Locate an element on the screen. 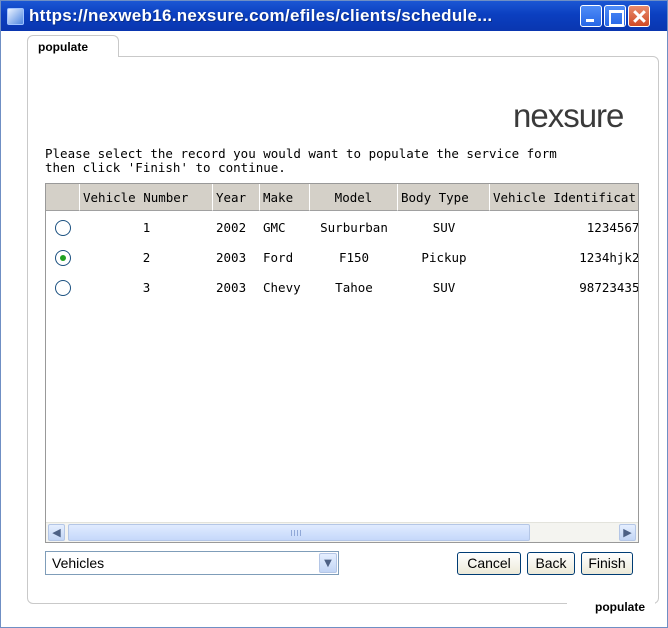 The width and height of the screenshot is (668, 628). vin-cell: 1234hjk23 is located at coordinates (609, 257).